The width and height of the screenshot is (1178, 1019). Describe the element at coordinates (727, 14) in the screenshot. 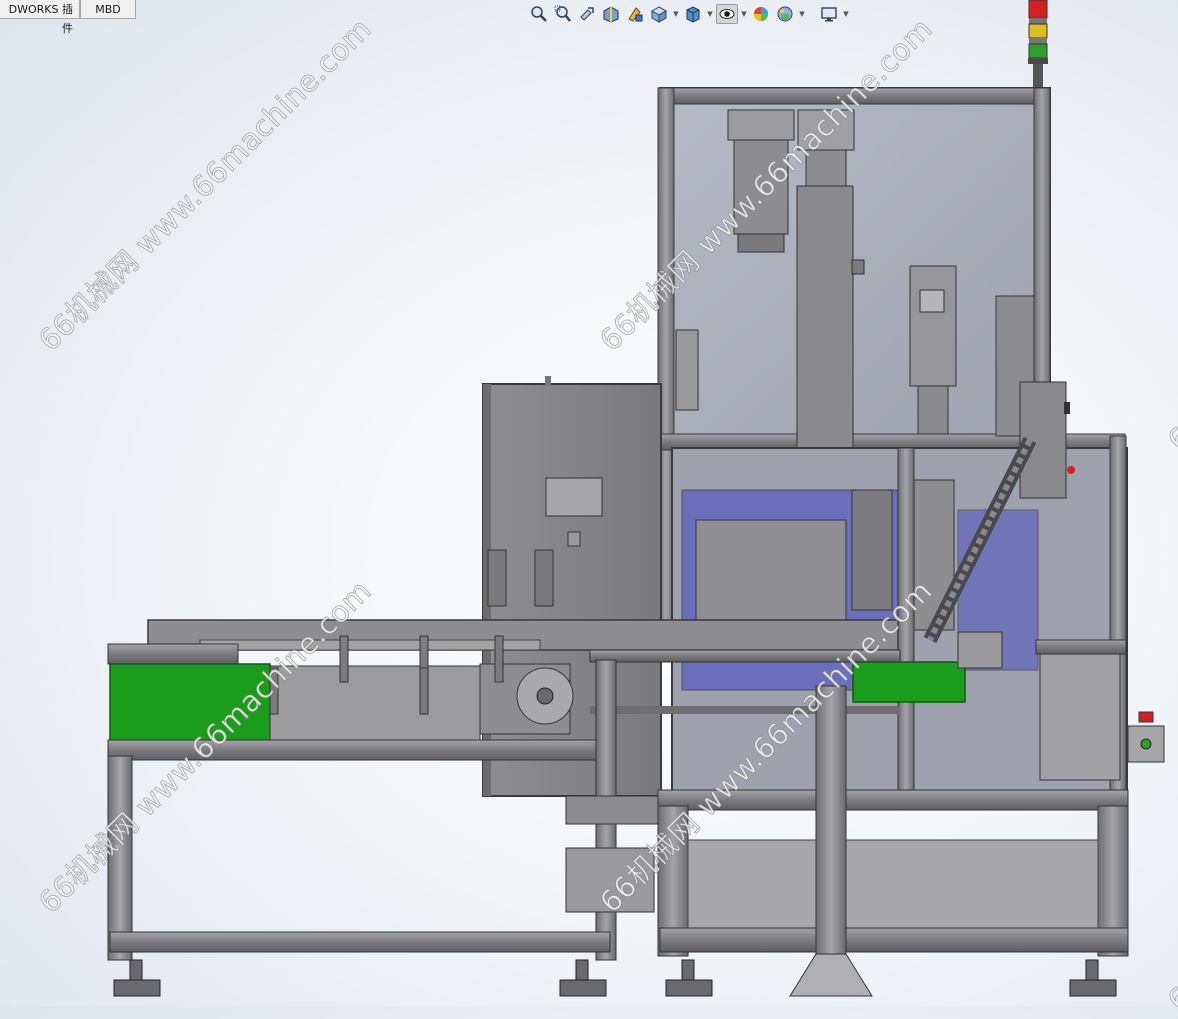

I see `hide-show-items-icon` at that location.